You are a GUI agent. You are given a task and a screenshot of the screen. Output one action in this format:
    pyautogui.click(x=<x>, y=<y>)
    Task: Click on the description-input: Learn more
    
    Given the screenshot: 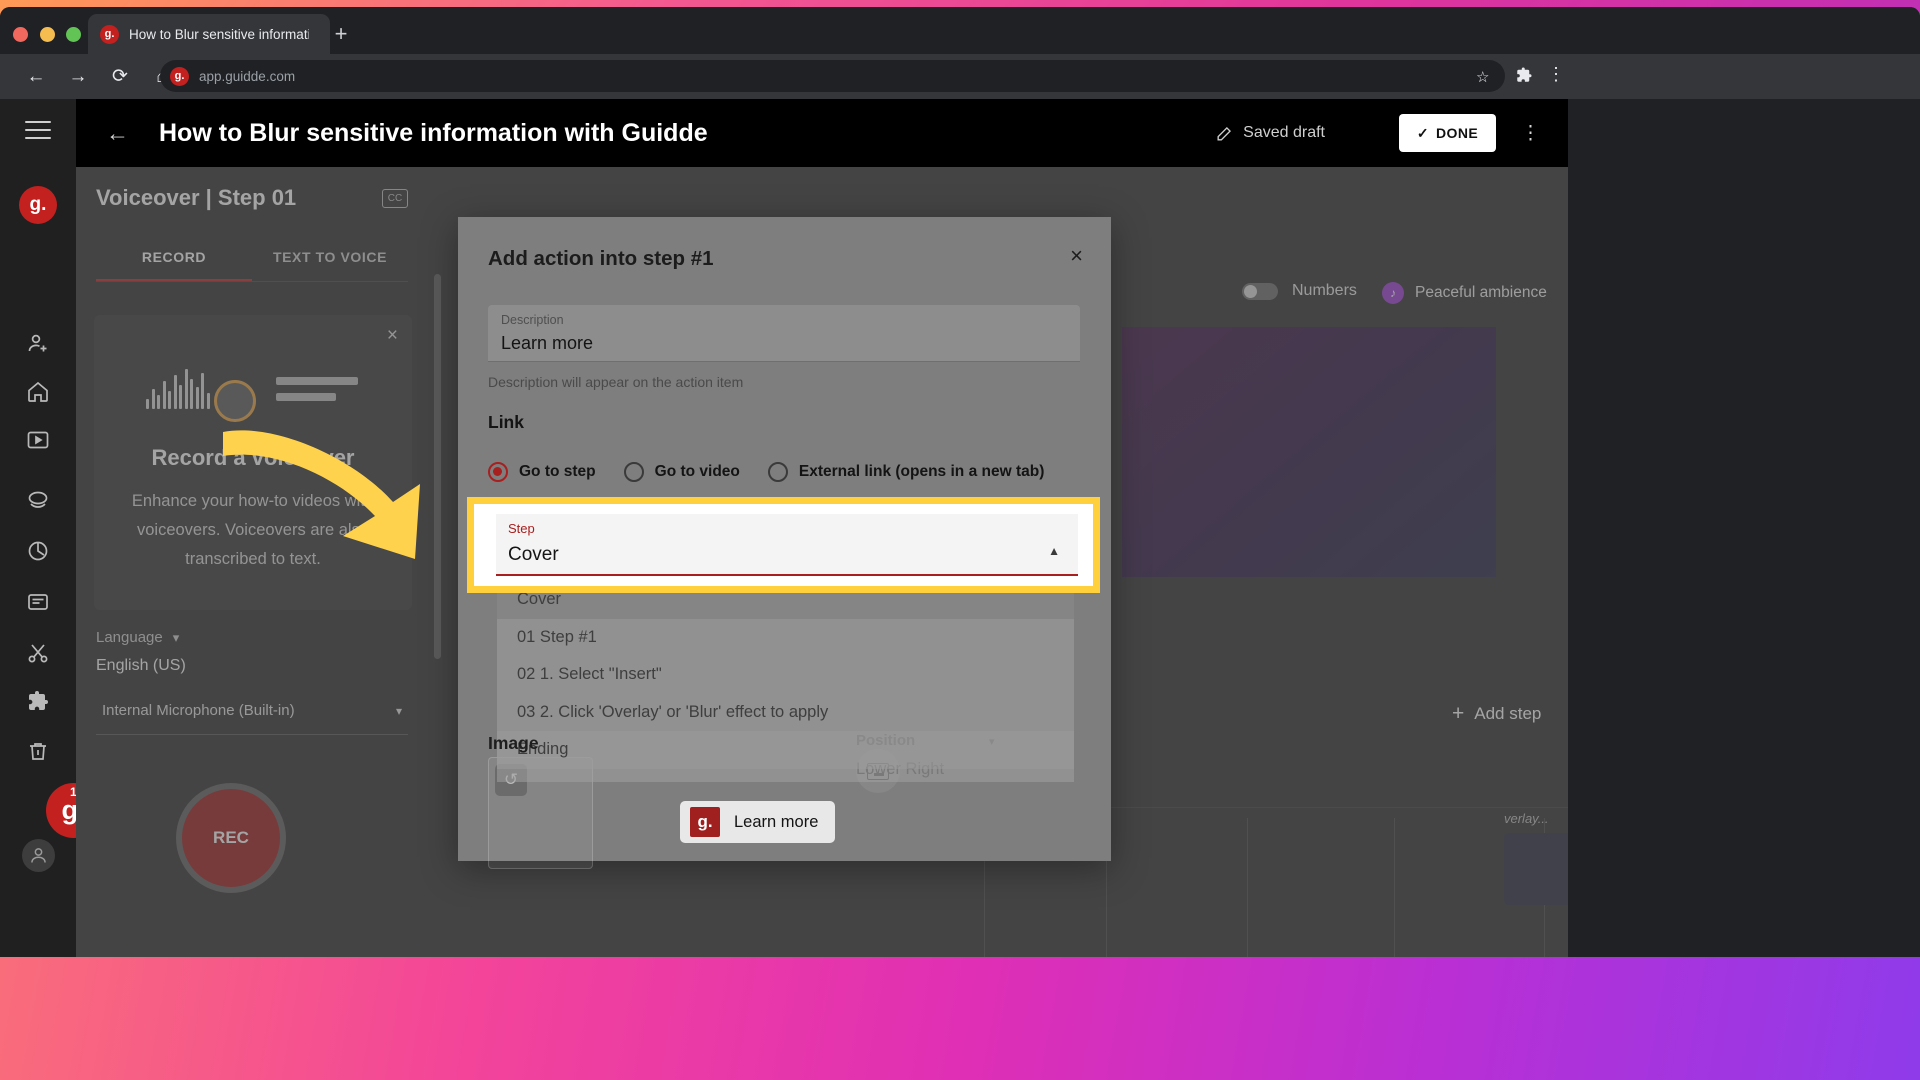 What is the action you would take?
    pyautogui.click(x=784, y=343)
    